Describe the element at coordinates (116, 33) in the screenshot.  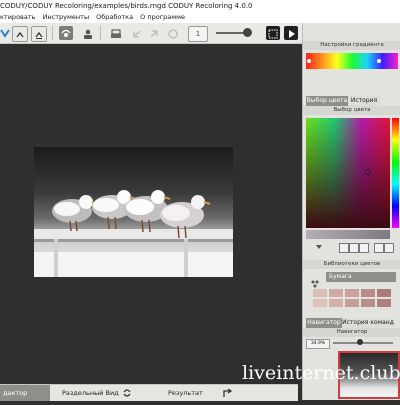
I see `print-icon` at that location.